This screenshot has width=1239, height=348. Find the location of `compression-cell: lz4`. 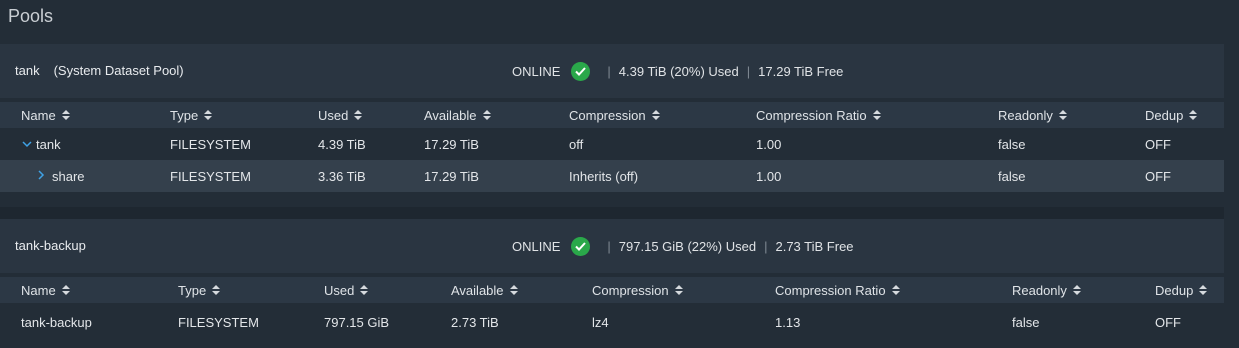

compression-cell: lz4 is located at coordinates (600, 322).